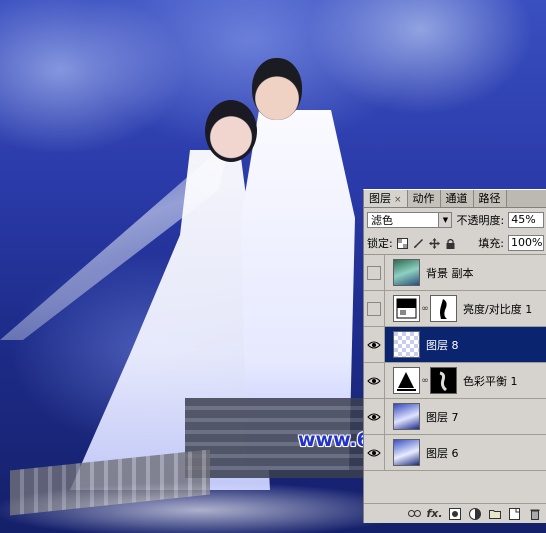 This screenshot has width=546, height=533. Describe the element at coordinates (403, 243) in the screenshot. I see `lock-transparency-icon` at that location.